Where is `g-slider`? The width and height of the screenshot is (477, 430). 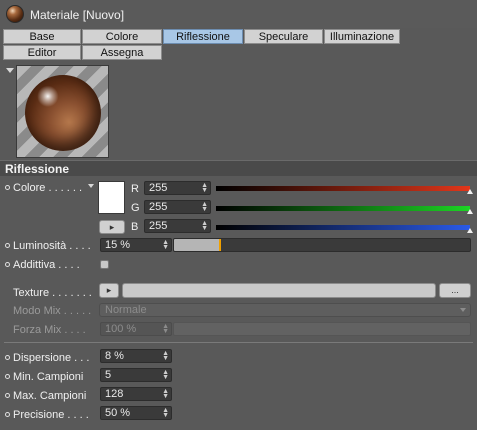
g-slider is located at coordinates (343, 208).